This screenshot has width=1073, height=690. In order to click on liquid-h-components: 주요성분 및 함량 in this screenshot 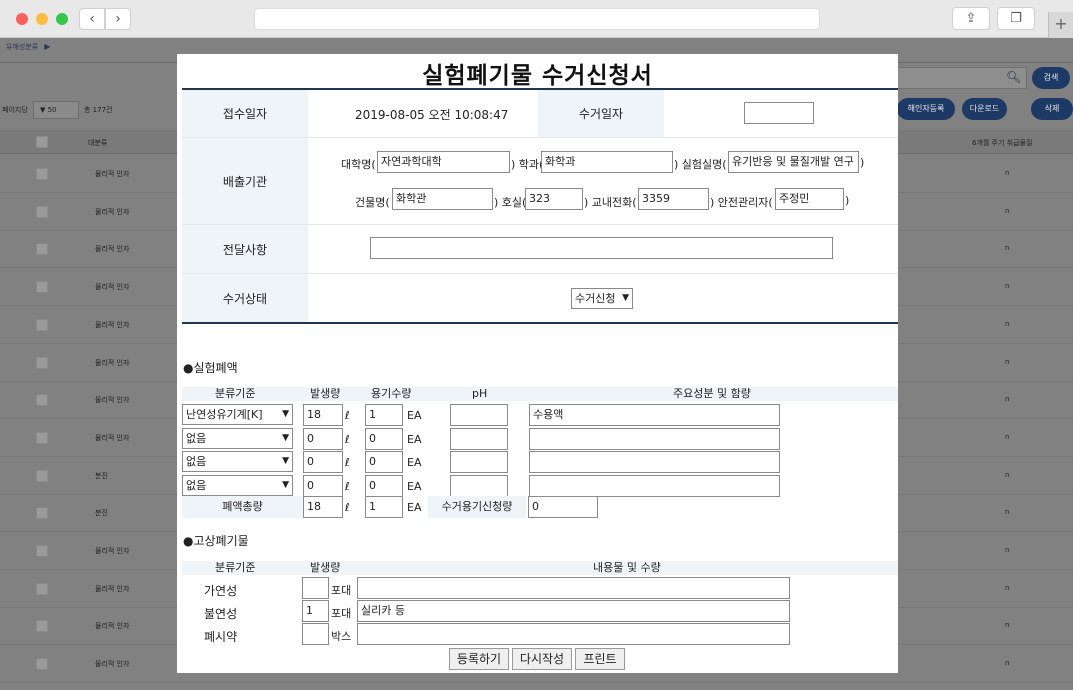, I will do `click(712, 393)`.